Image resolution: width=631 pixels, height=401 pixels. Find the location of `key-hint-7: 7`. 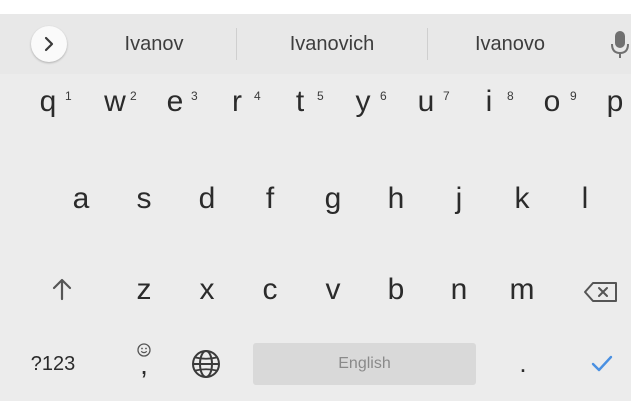

key-hint-7: 7 is located at coordinates (446, 96).